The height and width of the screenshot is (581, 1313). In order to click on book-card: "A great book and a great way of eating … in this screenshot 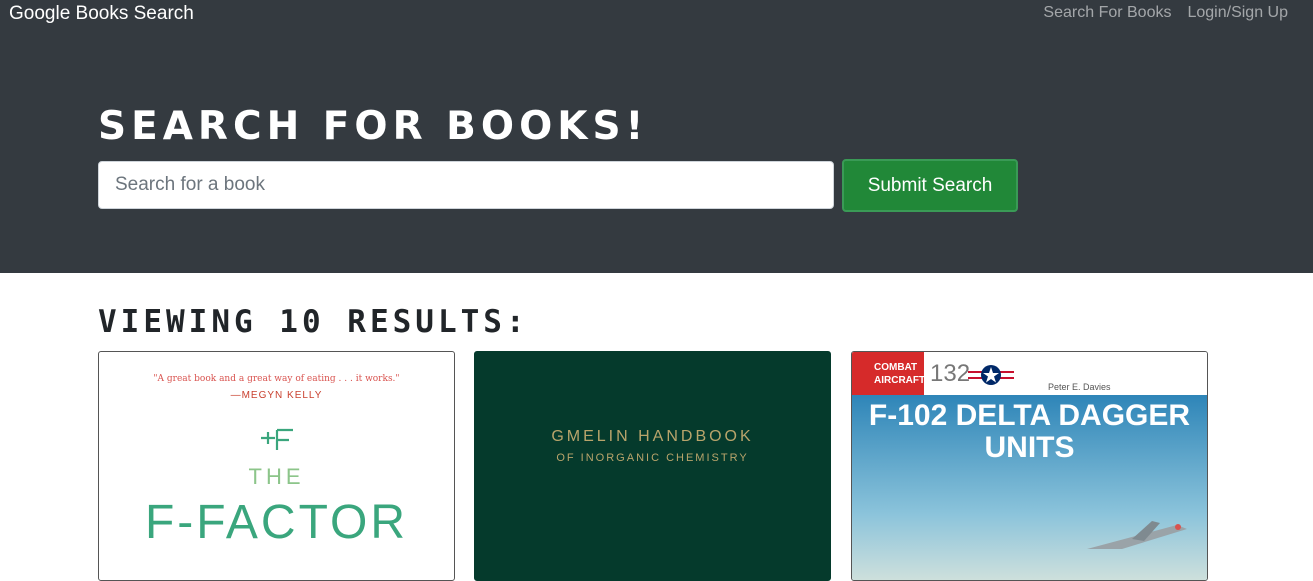, I will do `click(276, 466)`.